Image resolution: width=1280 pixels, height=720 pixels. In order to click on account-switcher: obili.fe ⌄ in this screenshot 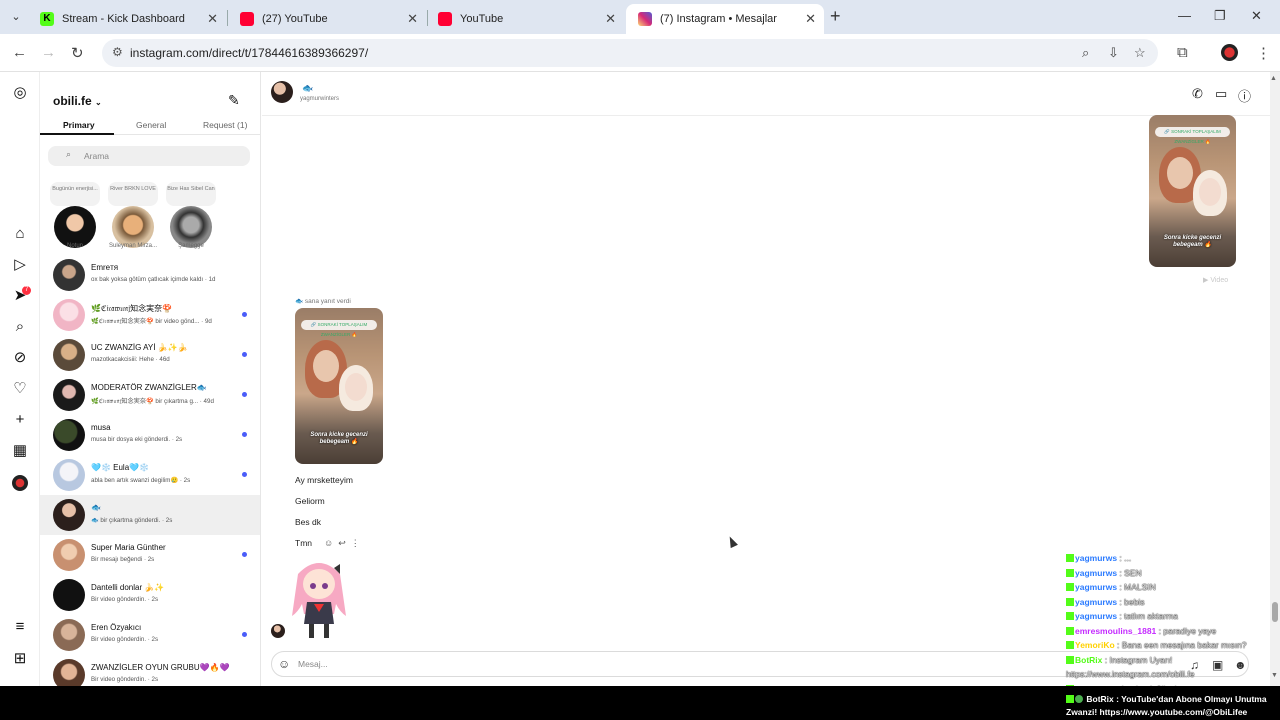, I will do `click(77, 101)`.